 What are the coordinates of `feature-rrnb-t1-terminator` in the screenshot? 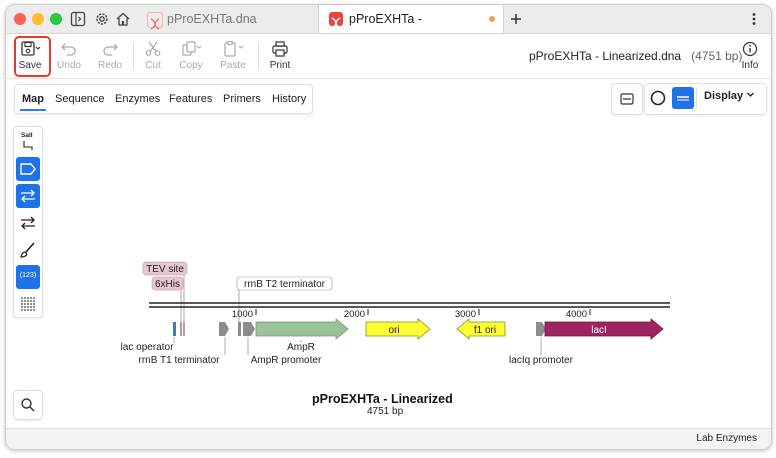 It's located at (224, 329).